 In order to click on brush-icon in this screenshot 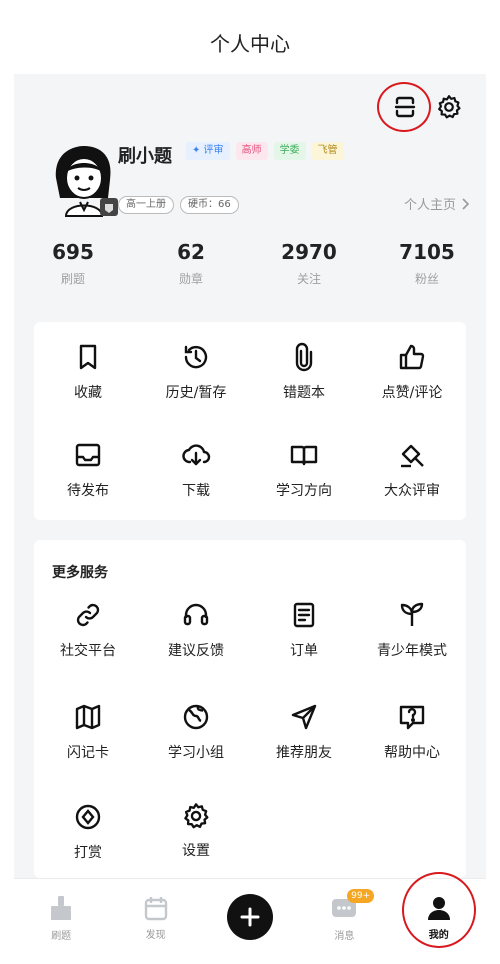, I will do `click(61, 907)`.